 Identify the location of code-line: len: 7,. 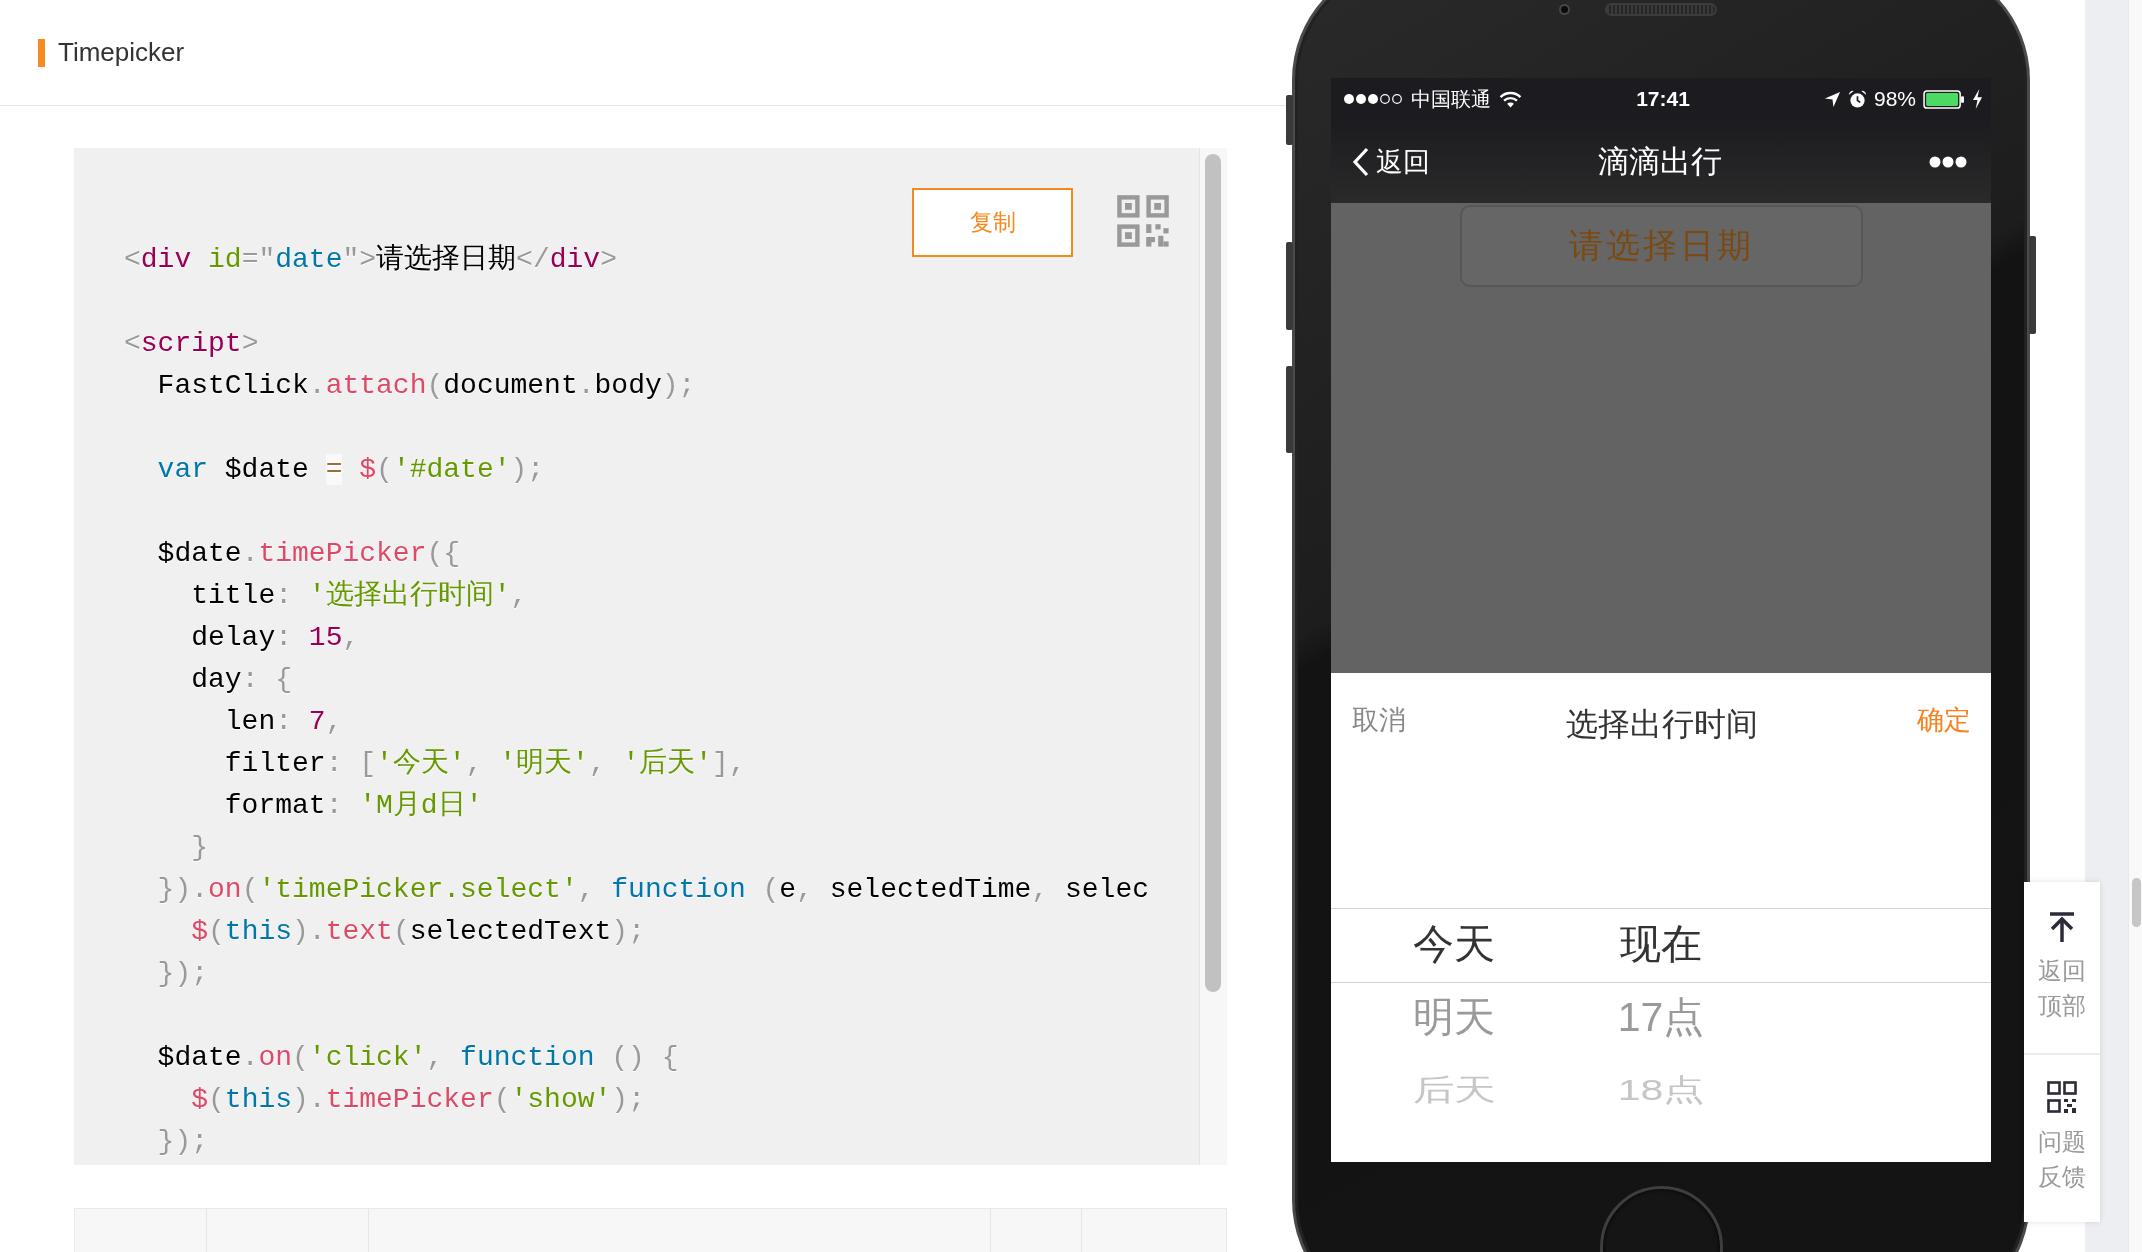
(283, 722).